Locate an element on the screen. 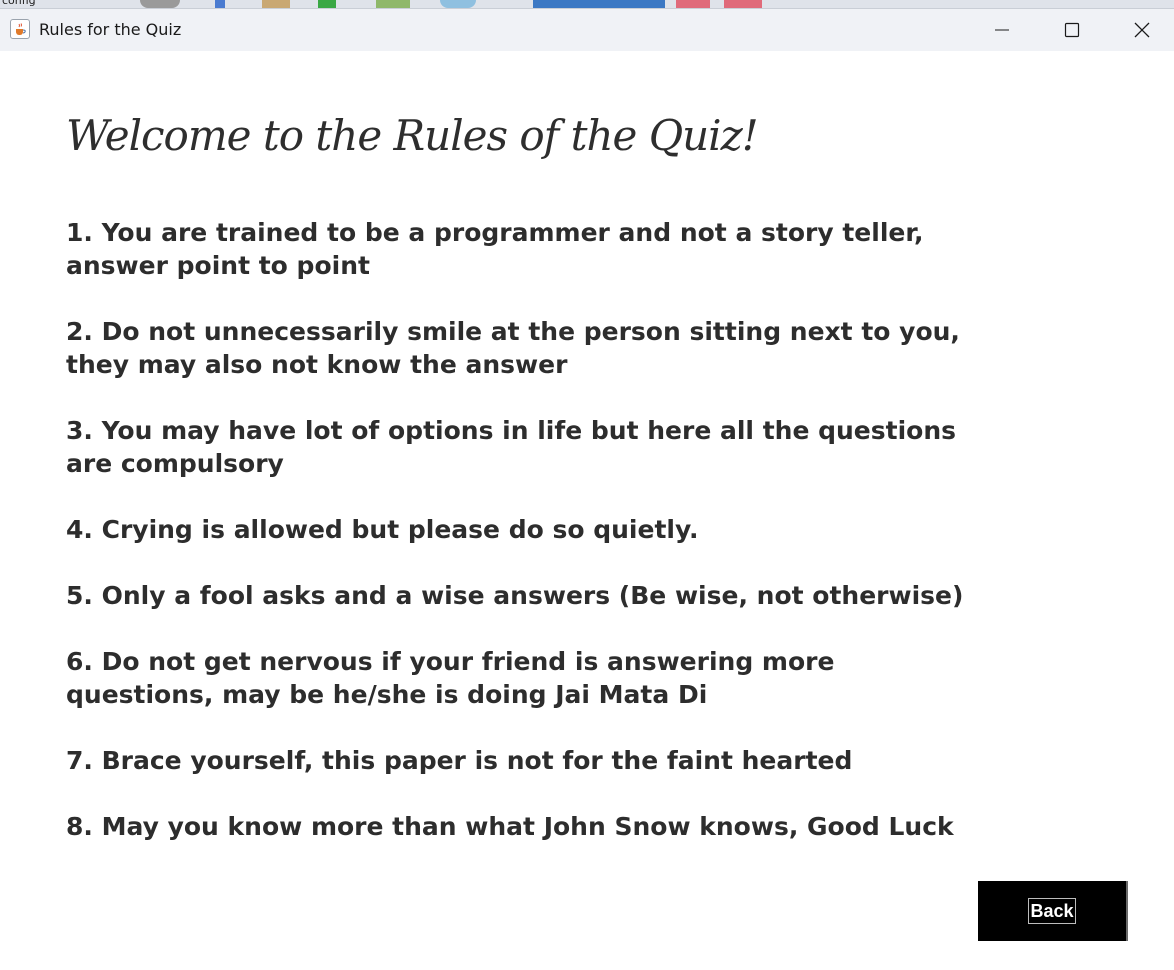 The height and width of the screenshot is (970, 1174). maximize-button is located at coordinates (1072, 30).